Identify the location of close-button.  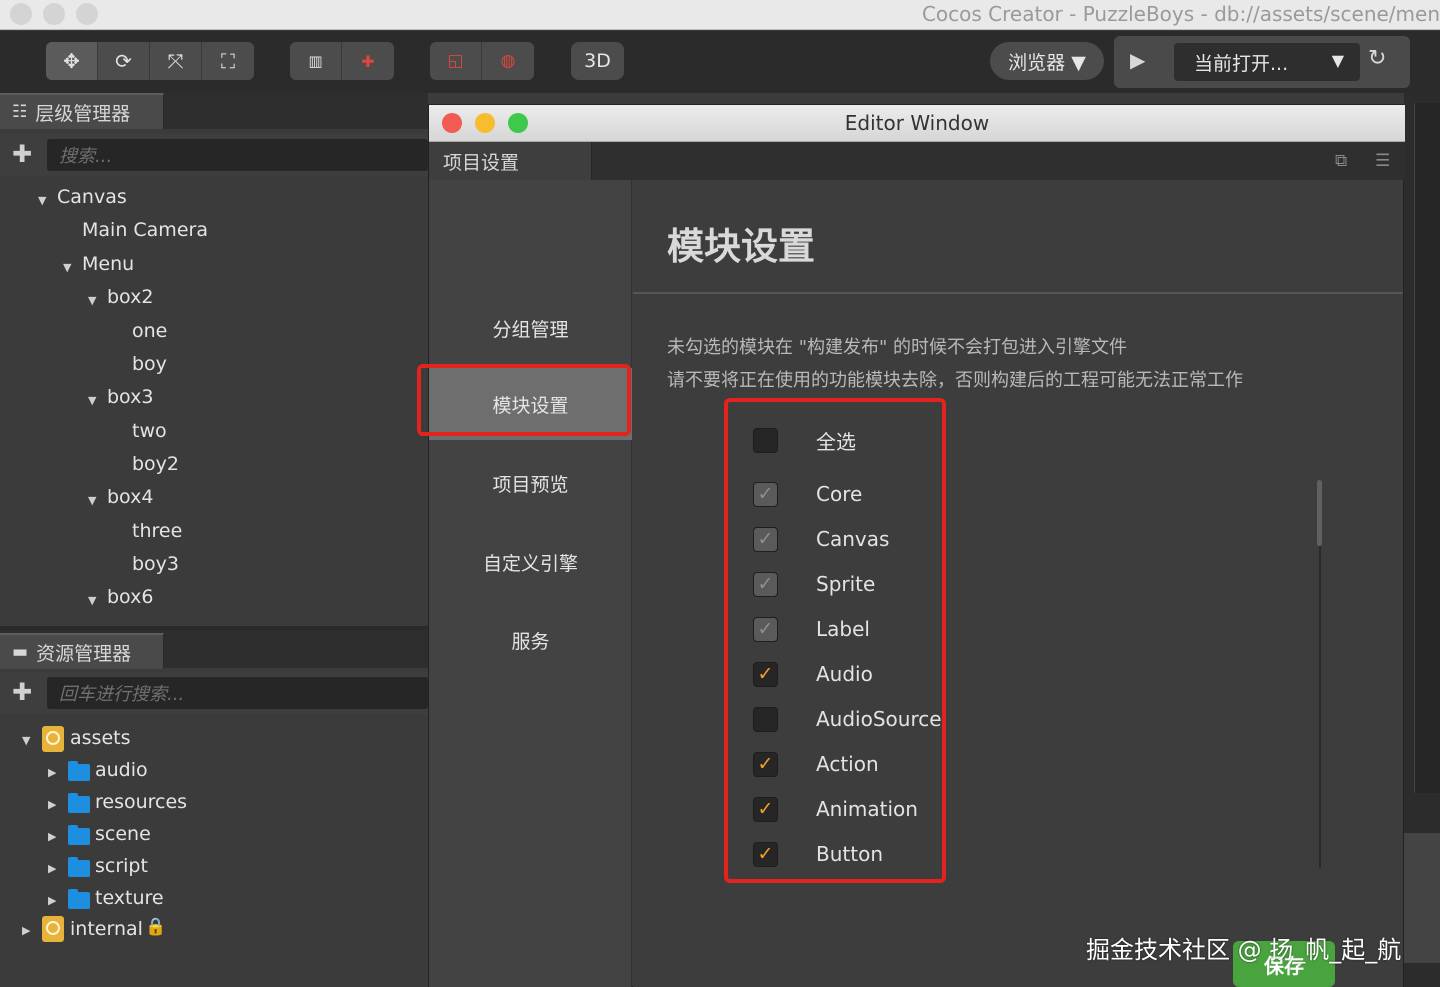
(21, 14).